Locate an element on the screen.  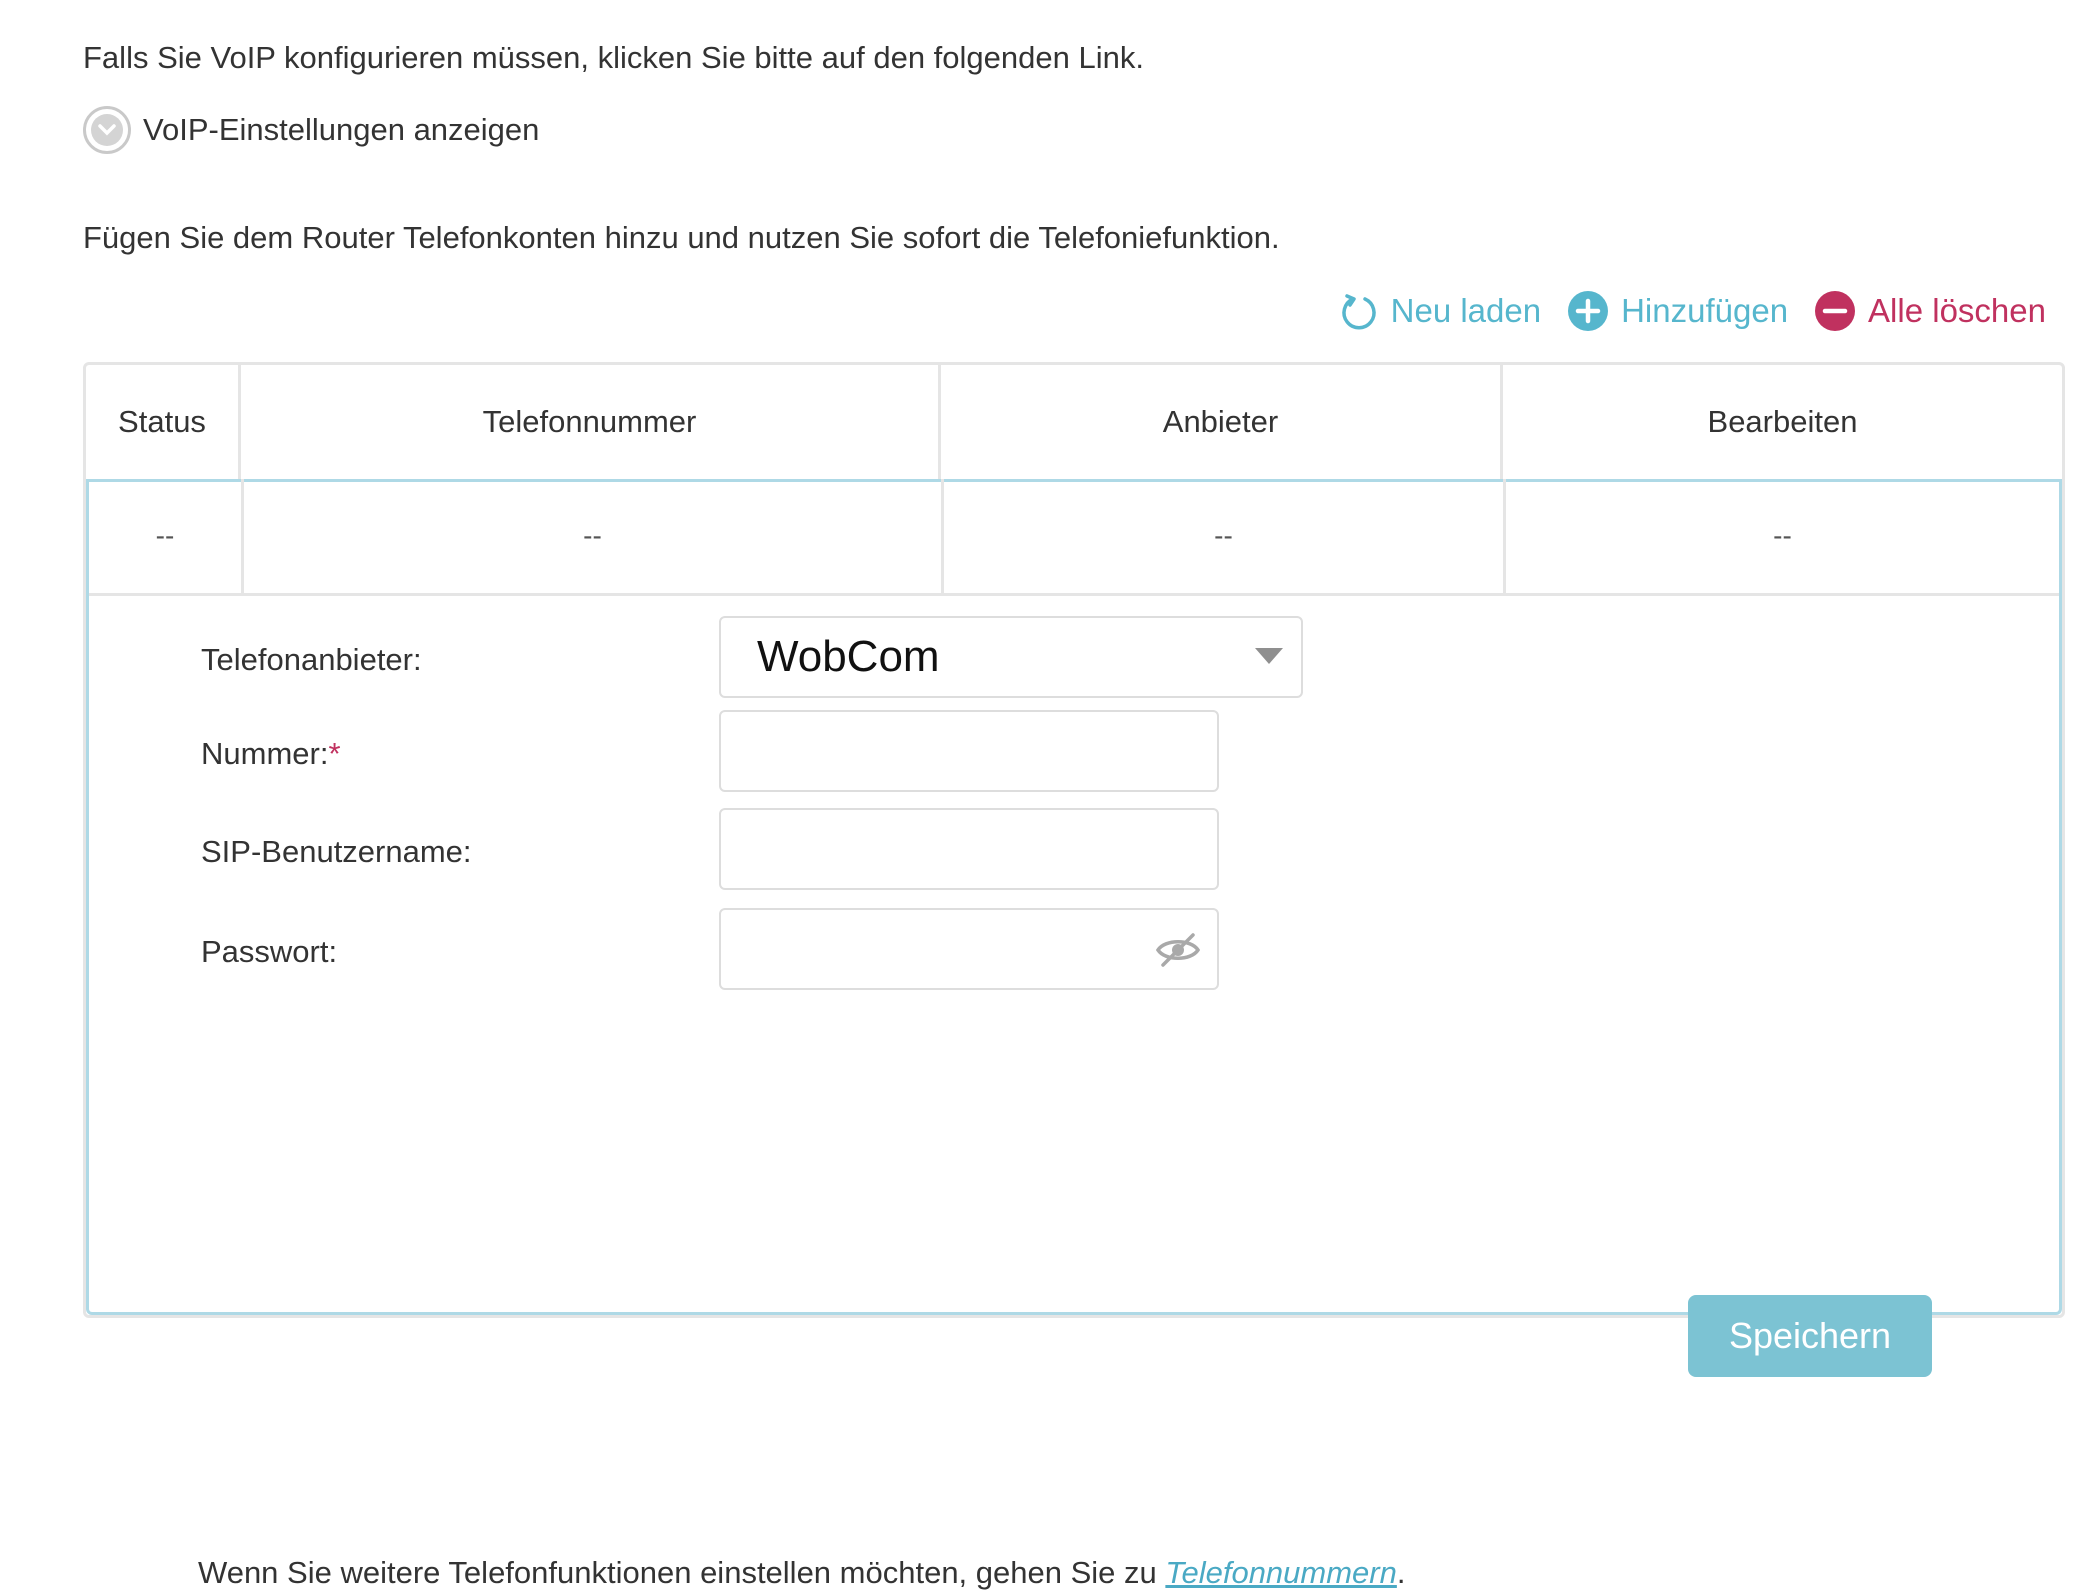
header-provider: Anbieter is located at coordinates (1219, 422).